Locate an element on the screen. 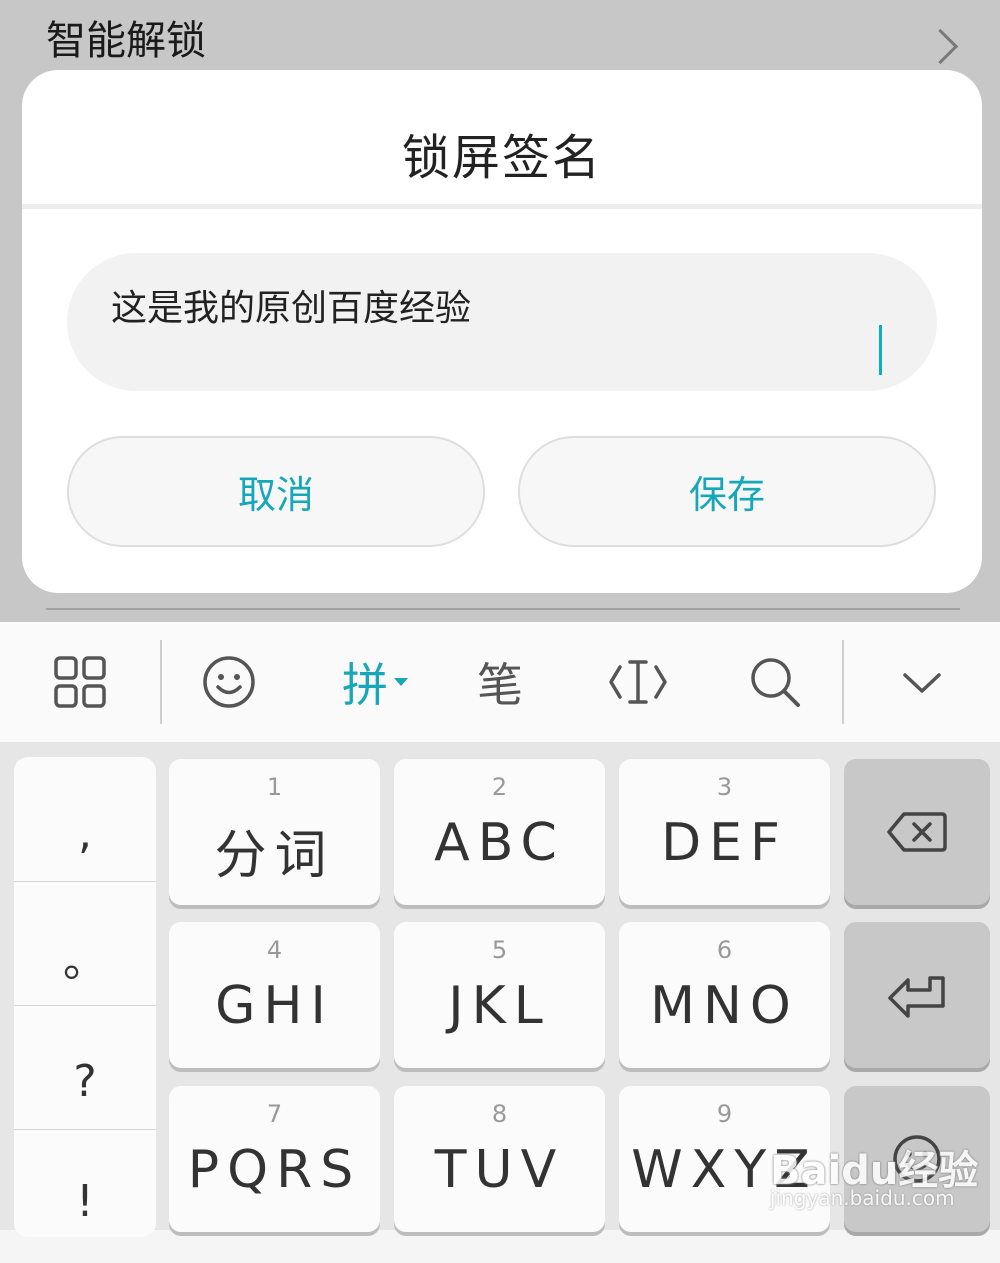 This screenshot has width=1000, height=1263. key-8: 8 TUV is located at coordinates (499, 1159).